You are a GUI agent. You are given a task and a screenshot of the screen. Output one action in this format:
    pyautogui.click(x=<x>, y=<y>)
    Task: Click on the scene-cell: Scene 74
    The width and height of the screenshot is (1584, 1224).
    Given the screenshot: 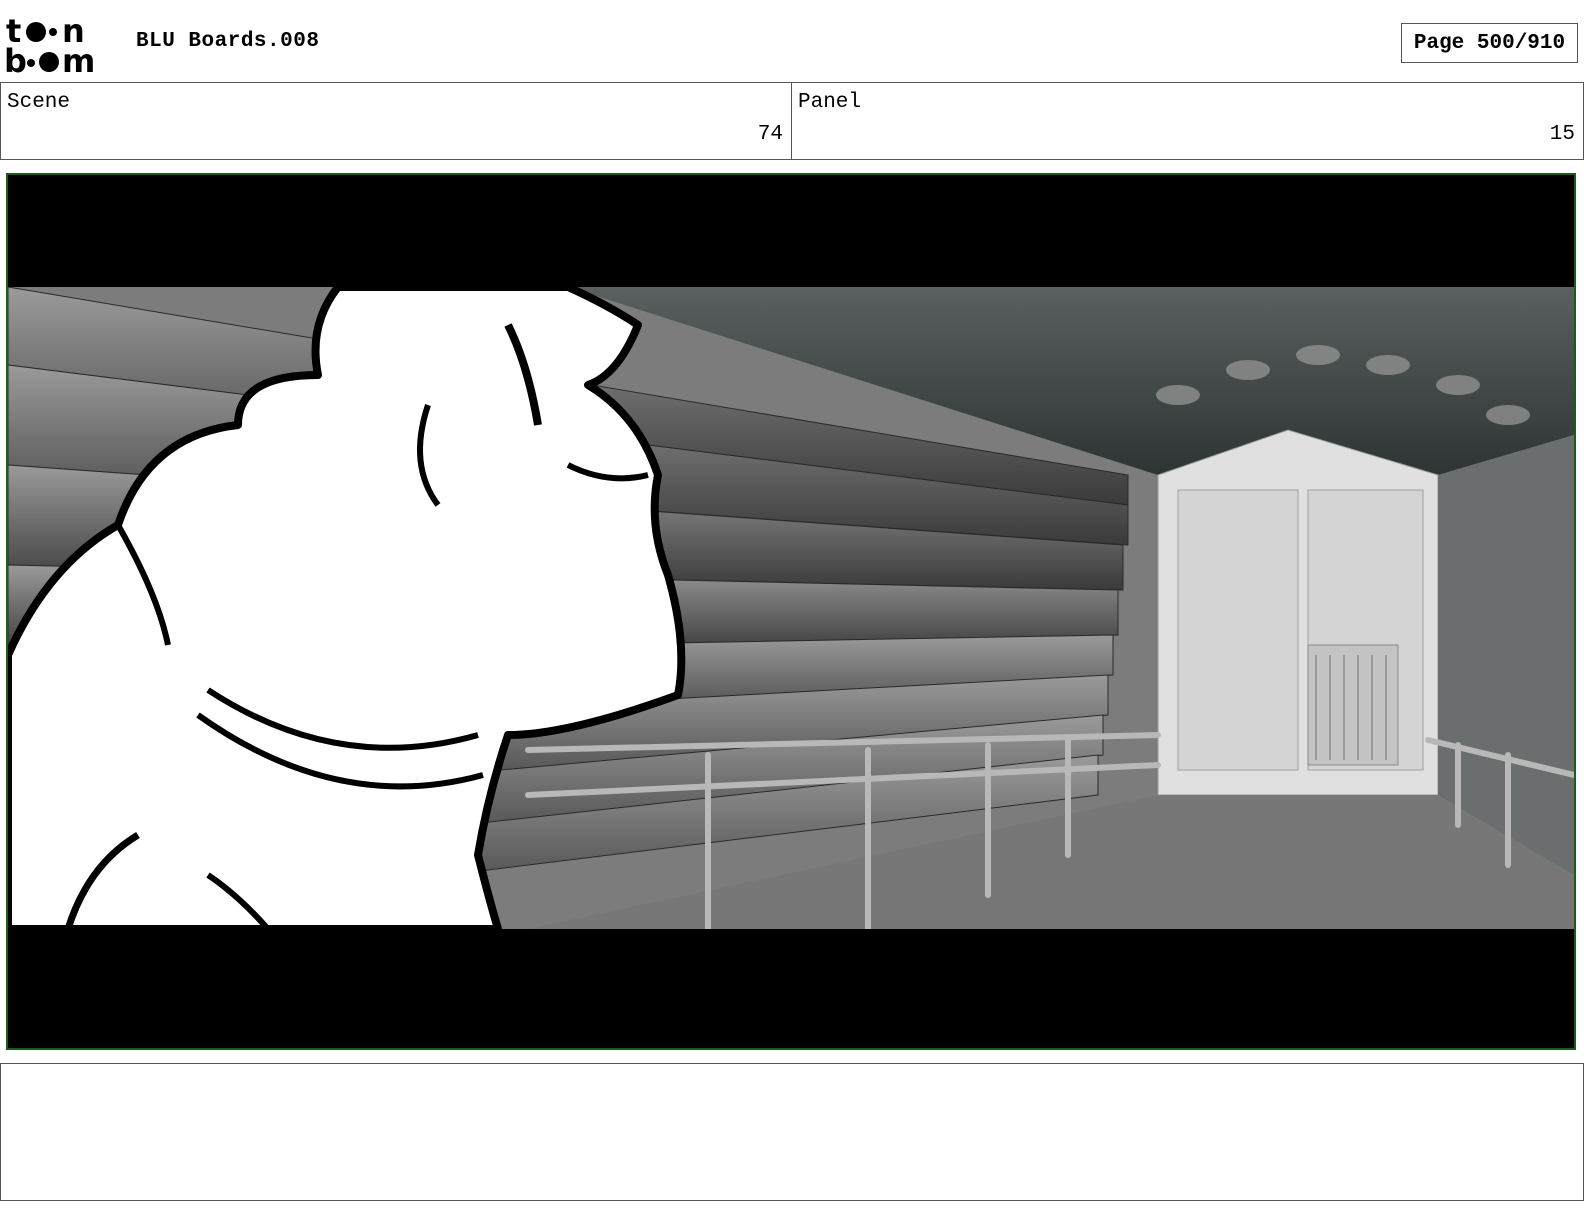 What is the action you would take?
    pyautogui.click(x=396, y=121)
    